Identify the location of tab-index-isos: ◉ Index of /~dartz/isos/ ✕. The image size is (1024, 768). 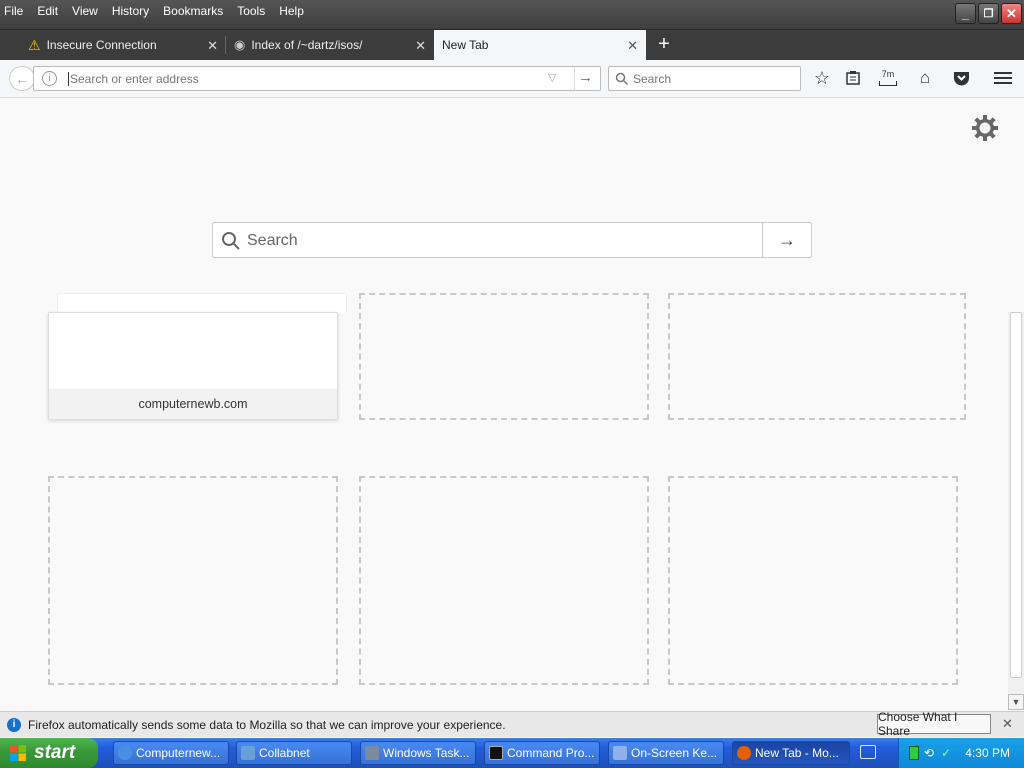
(330, 45).